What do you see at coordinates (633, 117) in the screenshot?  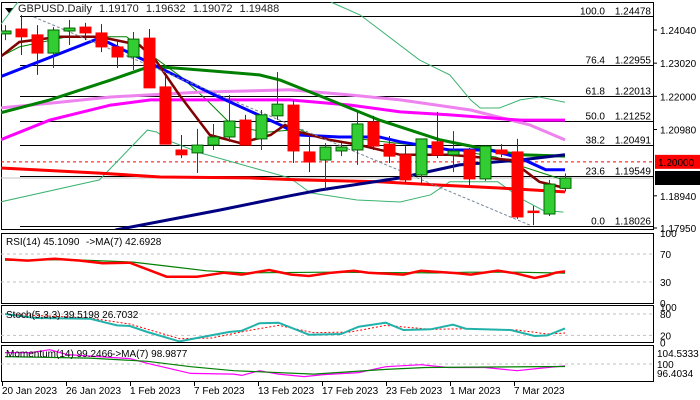 I see `fib-price-label: 1.21252` at bounding box center [633, 117].